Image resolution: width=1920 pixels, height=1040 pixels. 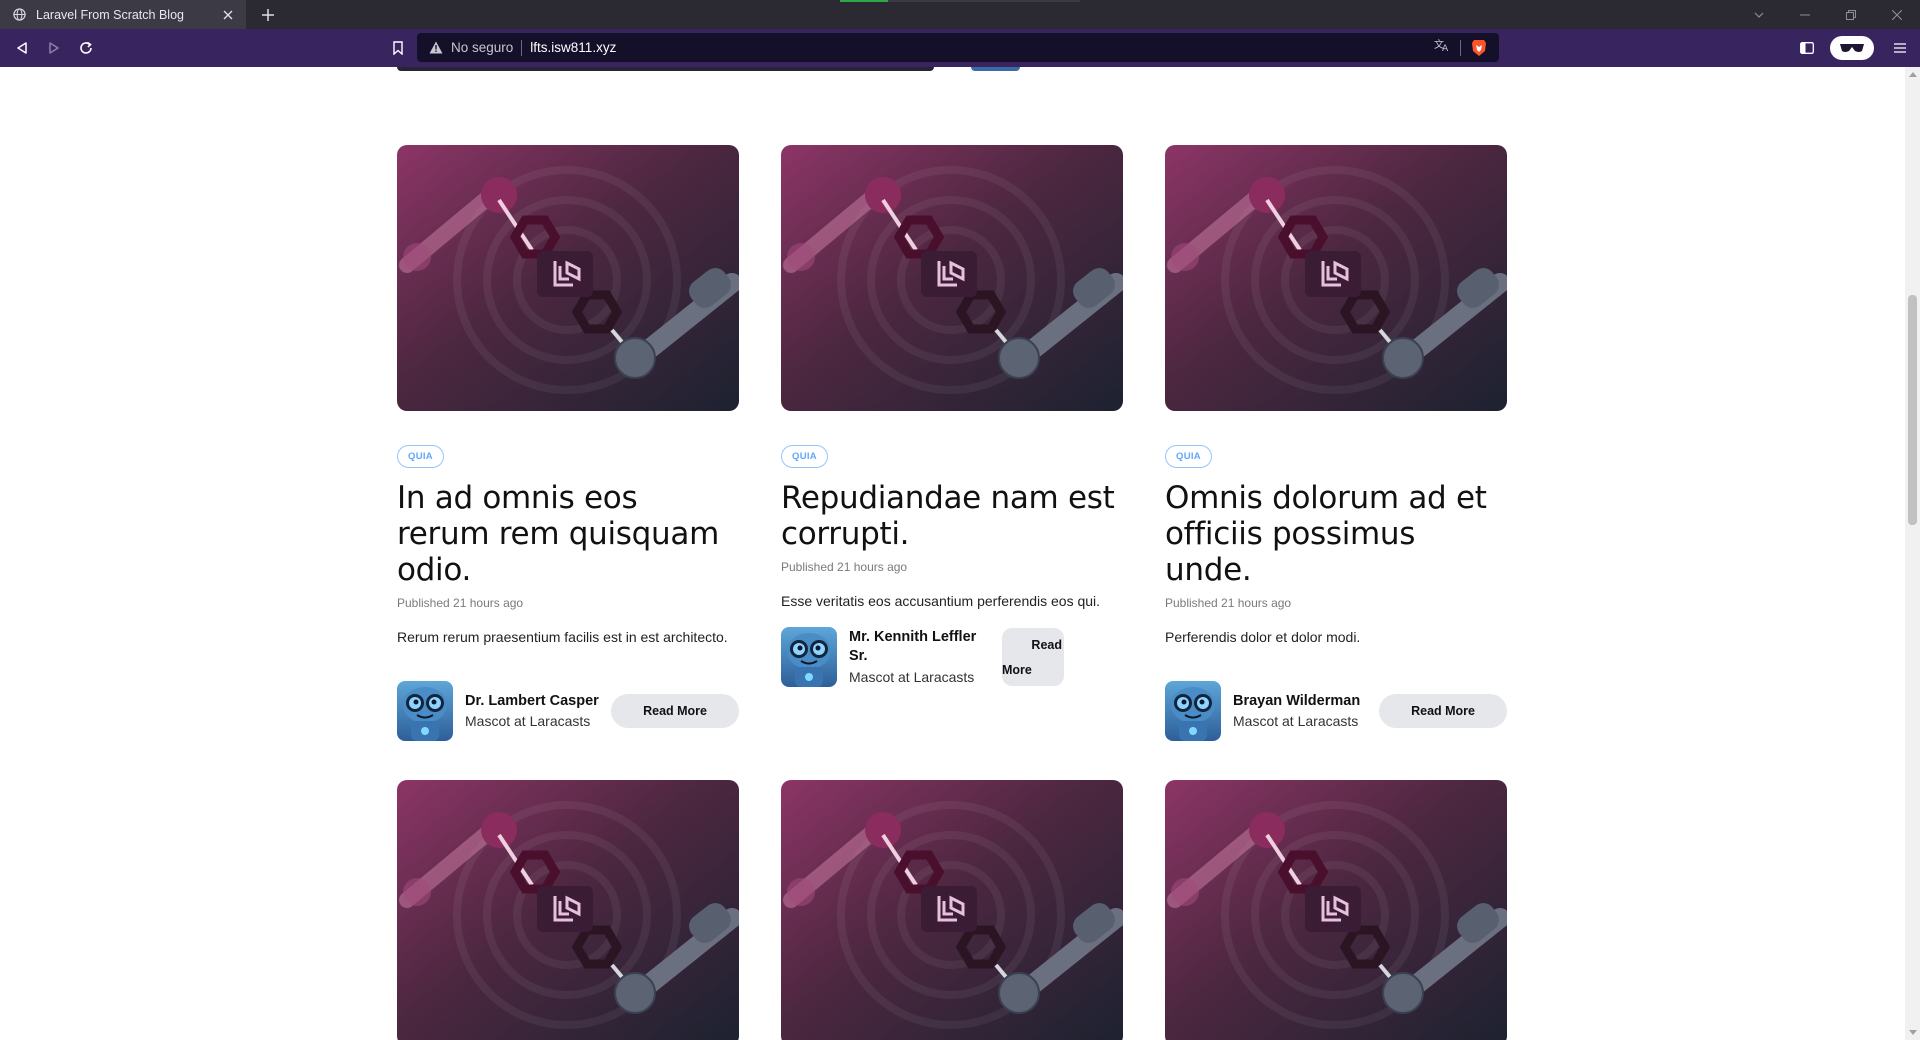 What do you see at coordinates (1046, 645) in the screenshot?
I see `read-more-line-1: Read` at bounding box center [1046, 645].